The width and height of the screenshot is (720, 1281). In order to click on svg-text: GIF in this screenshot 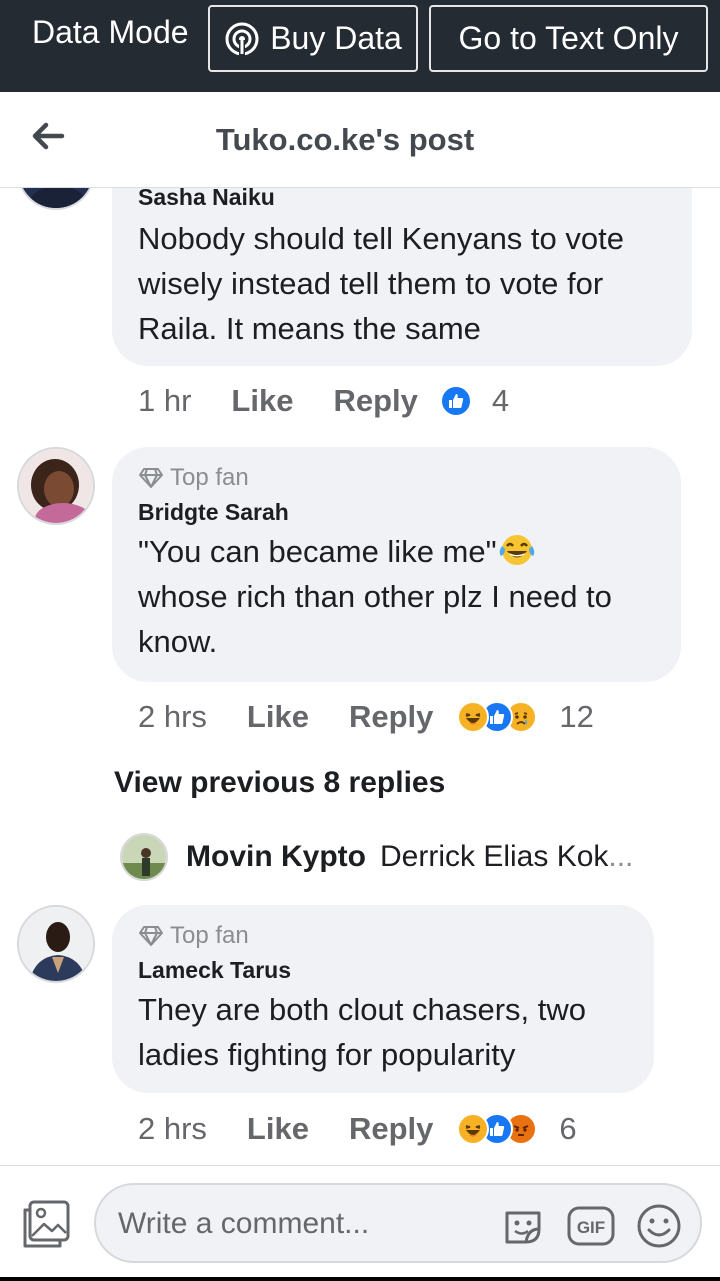, I will do `click(591, 1227)`.